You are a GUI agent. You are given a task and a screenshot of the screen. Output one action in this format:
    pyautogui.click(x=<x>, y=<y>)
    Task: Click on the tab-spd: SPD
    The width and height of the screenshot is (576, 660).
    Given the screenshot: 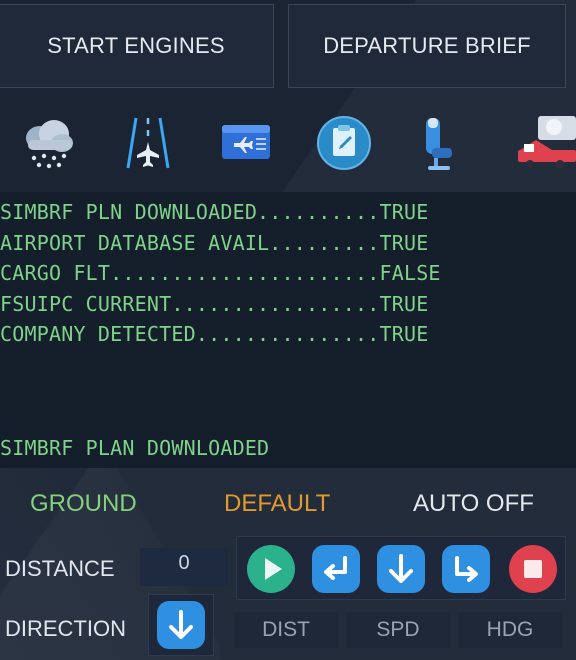 What is the action you would take?
    pyautogui.click(x=398, y=630)
    